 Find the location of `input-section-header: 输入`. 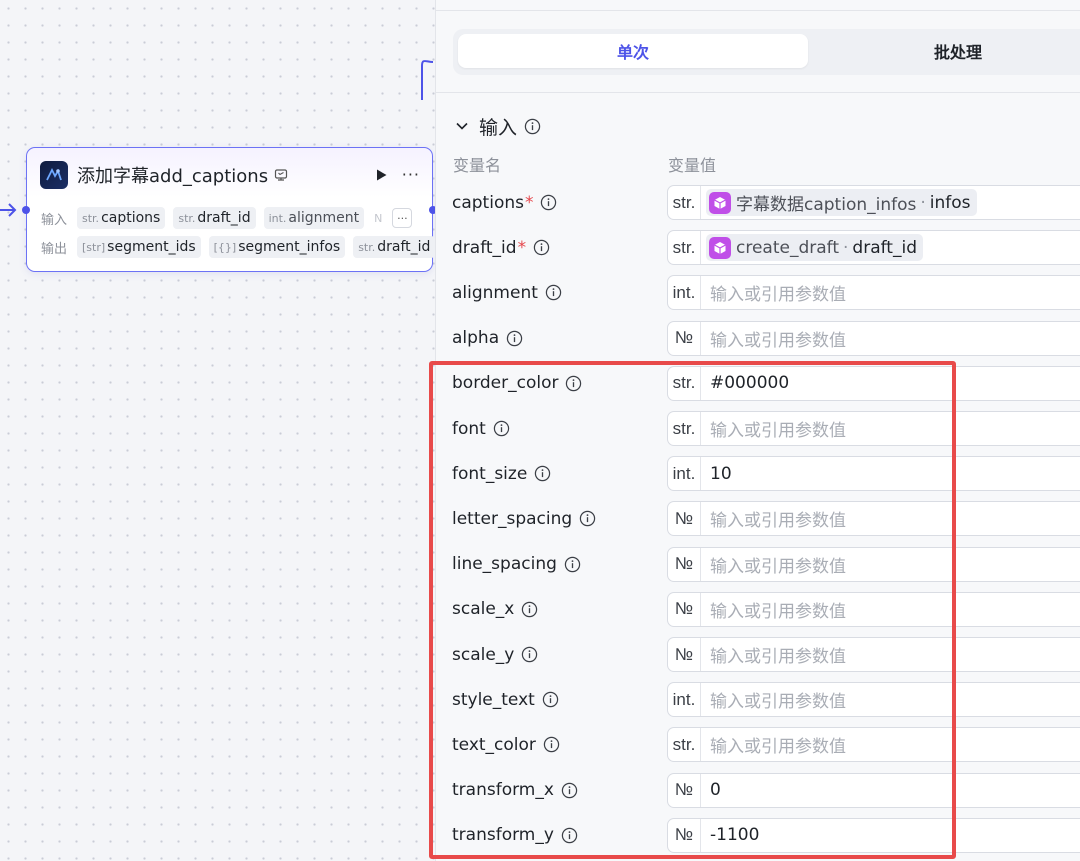

input-section-header: 输入 is located at coordinates (498, 126).